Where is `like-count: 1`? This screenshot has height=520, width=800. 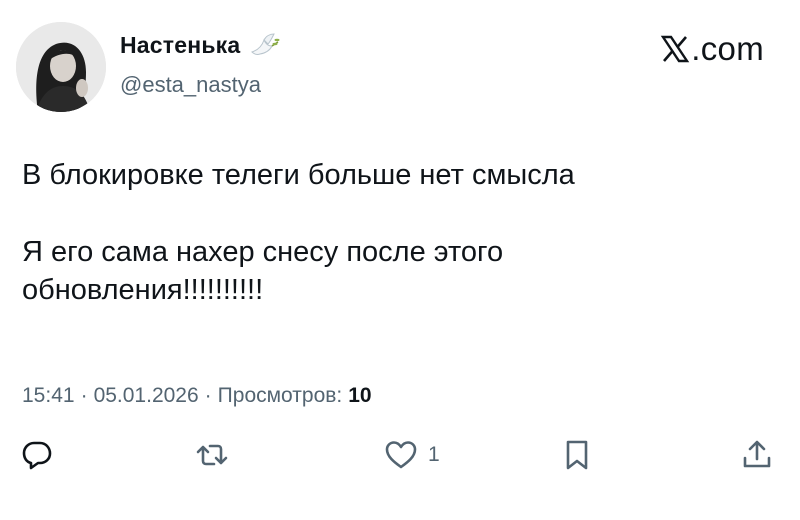 like-count: 1 is located at coordinates (434, 454).